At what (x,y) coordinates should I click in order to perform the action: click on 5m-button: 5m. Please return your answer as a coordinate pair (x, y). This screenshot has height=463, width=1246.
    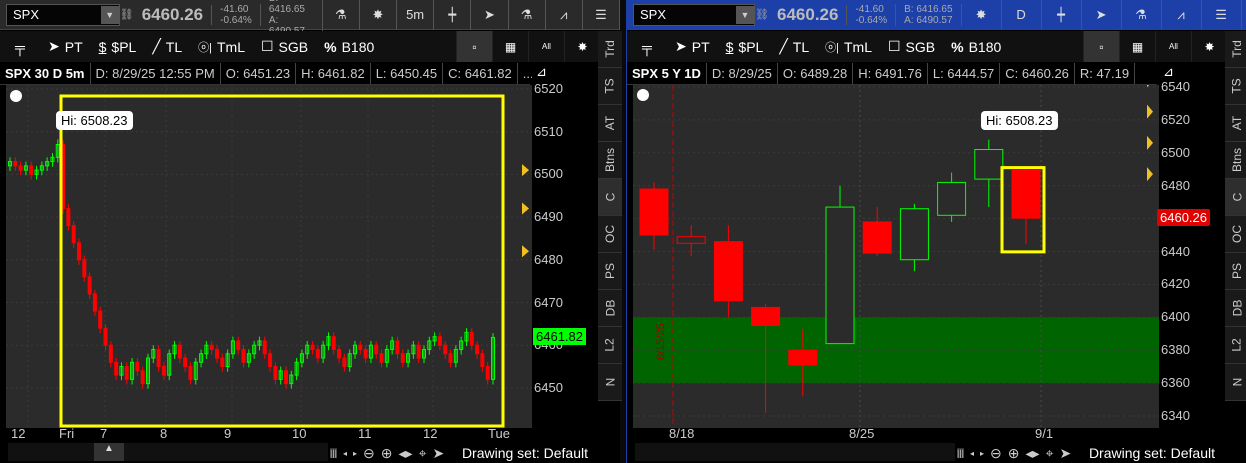
    Looking at the image, I should click on (416, 15).